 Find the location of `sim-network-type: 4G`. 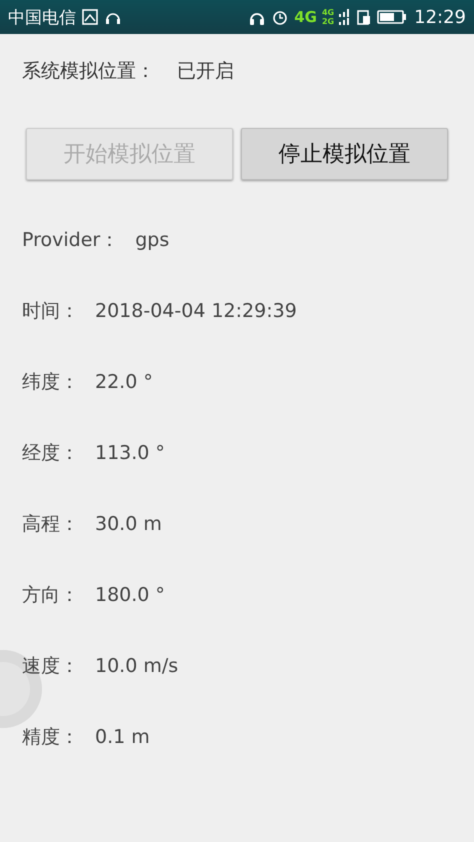

sim-network-type: 4G is located at coordinates (328, 12).